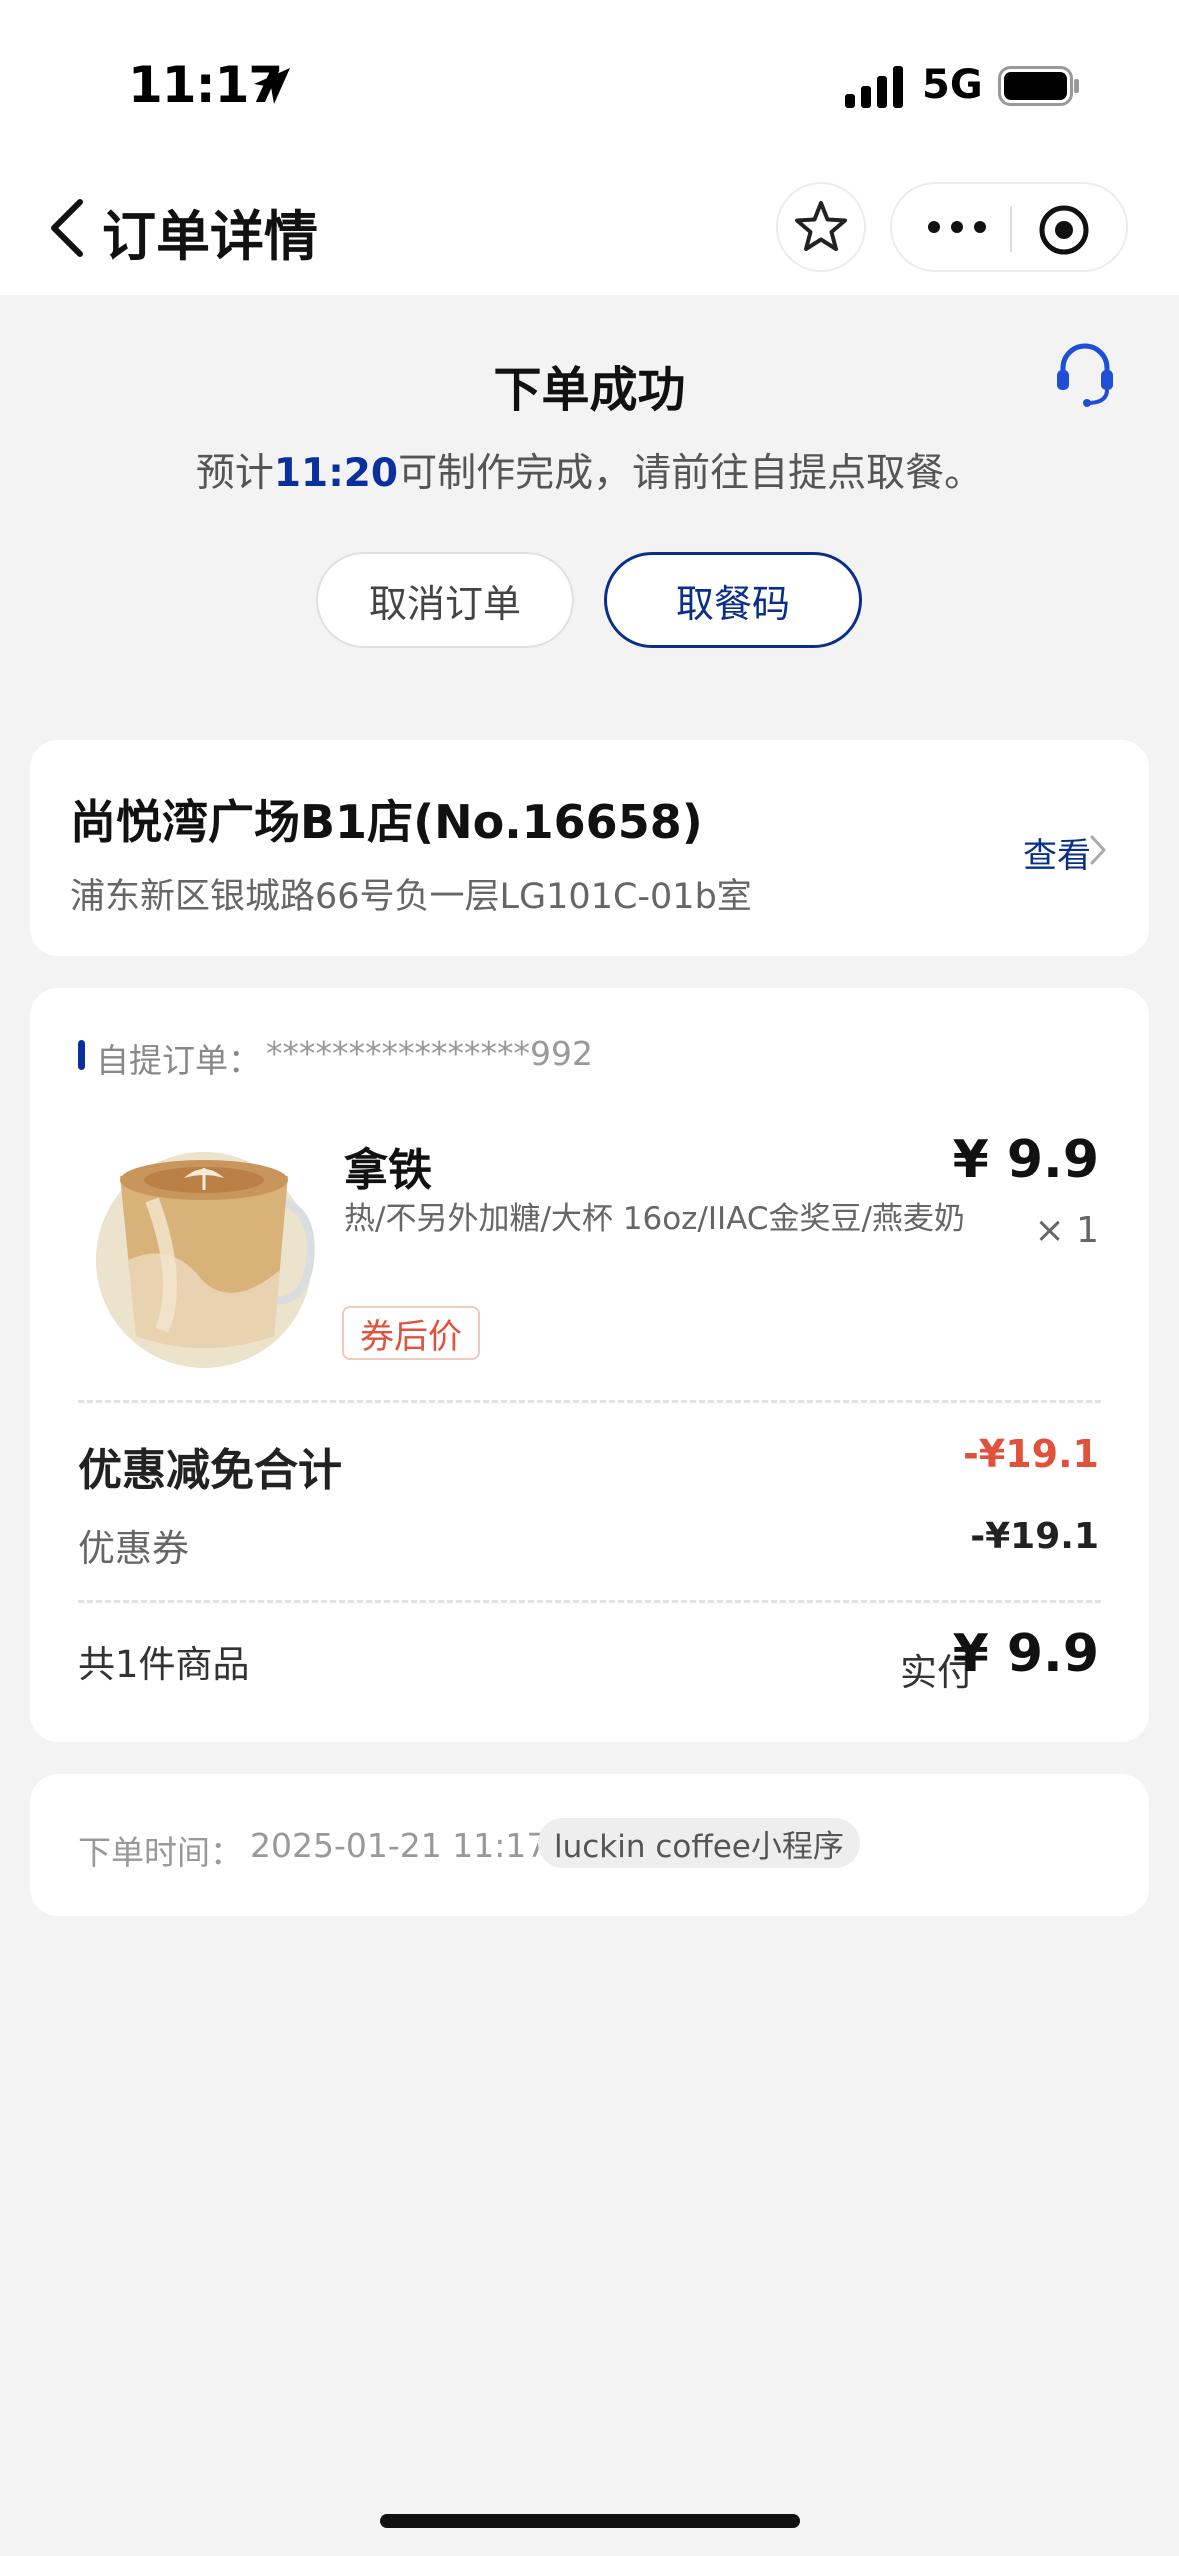 This screenshot has height=2556, width=1179. What do you see at coordinates (1034, 1536) in the screenshot?
I see `coupon-amount: -¥19.1` at bounding box center [1034, 1536].